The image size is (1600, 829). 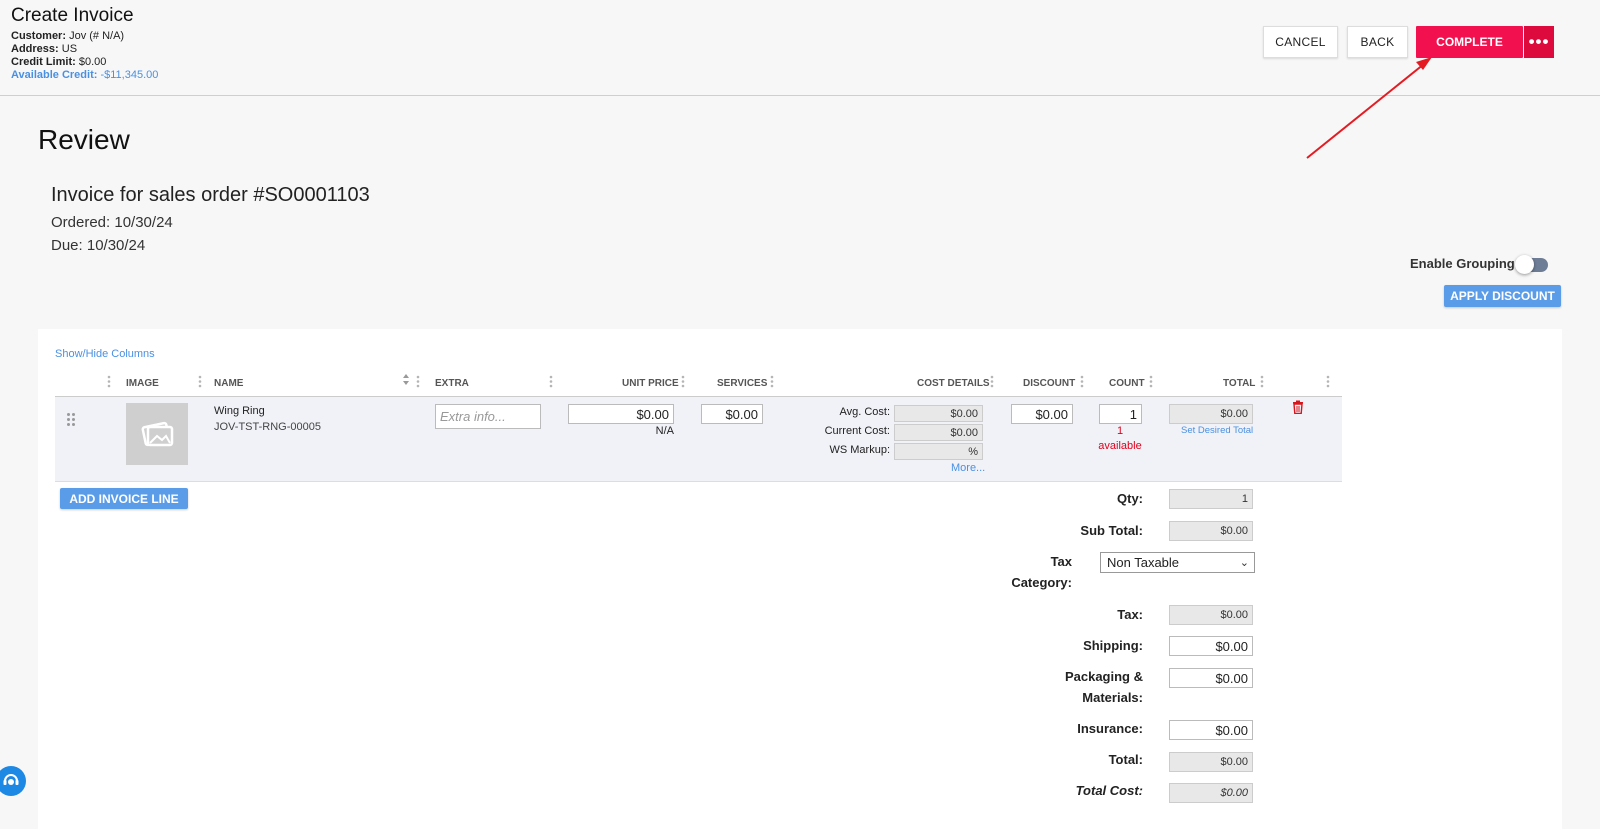 What do you see at coordinates (59, 62) in the screenshot?
I see `credit-limit-line: Credit Limit: $0.00` at bounding box center [59, 62].